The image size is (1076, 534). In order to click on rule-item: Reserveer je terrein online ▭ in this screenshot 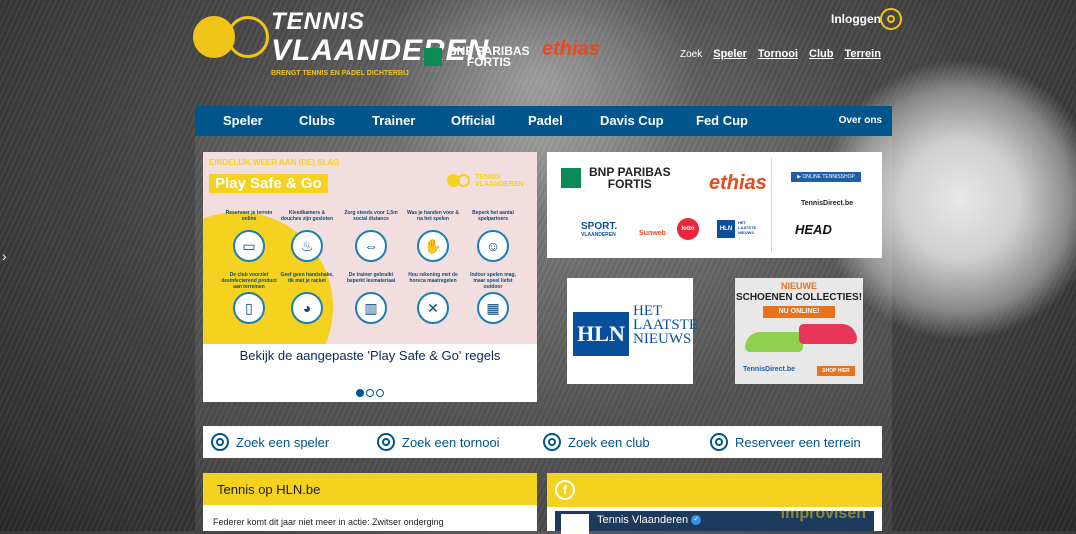, I will do `click(249, 236)`.